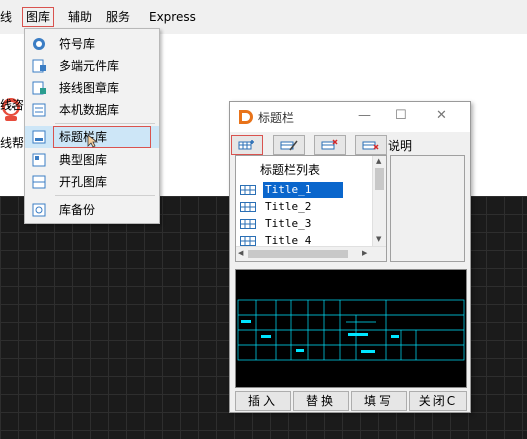 The image size is (527, 439). Describe the element at coordinates (263, 401) in the screenshot. I see `insert-button: 插入` at that location.